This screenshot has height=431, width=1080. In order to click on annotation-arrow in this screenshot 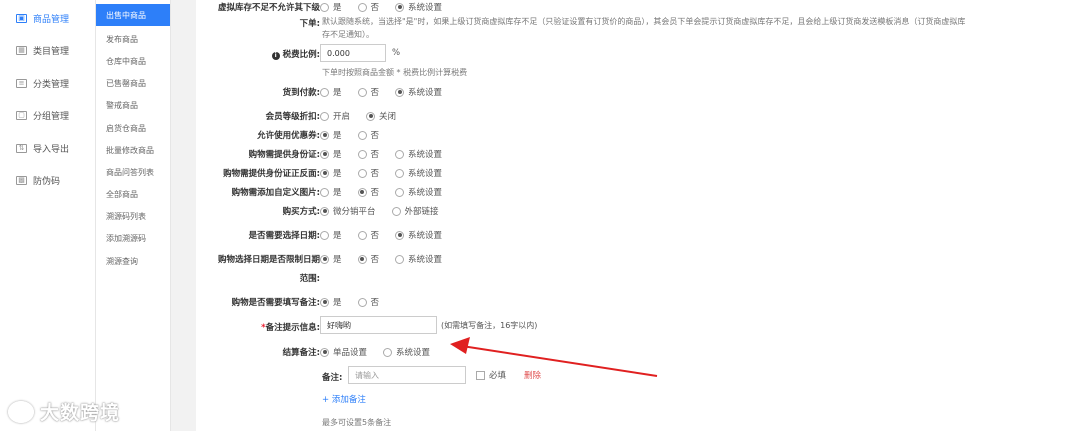, I will do `click(554, 357)`.